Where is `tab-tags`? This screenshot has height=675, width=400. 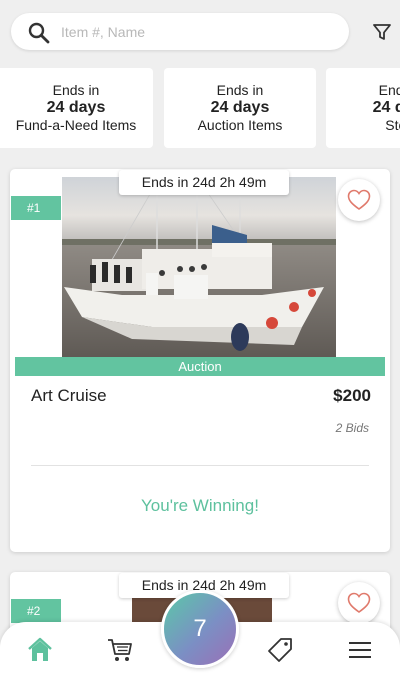 tab-tags is located at coordinates (280, 650).